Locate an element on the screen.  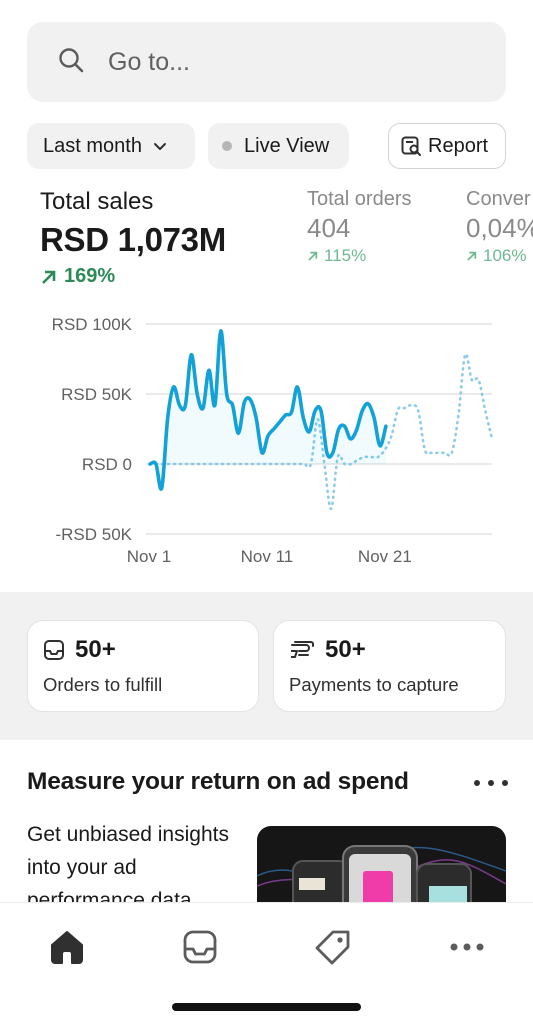
metric-change: 115% is located at coordinates (359, 256).